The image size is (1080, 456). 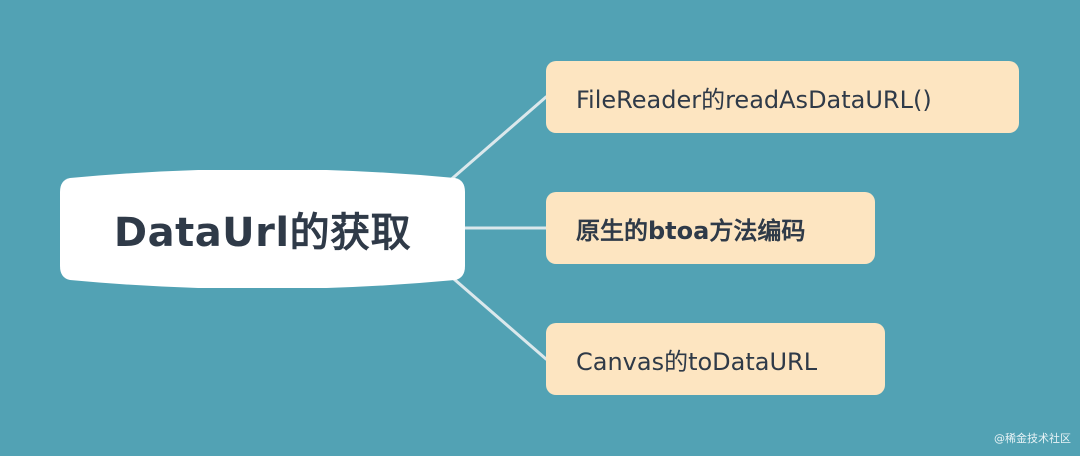 I want to click on child-node-filereader: FileReader的readAsDataURL(), so click(x=782, y=97).